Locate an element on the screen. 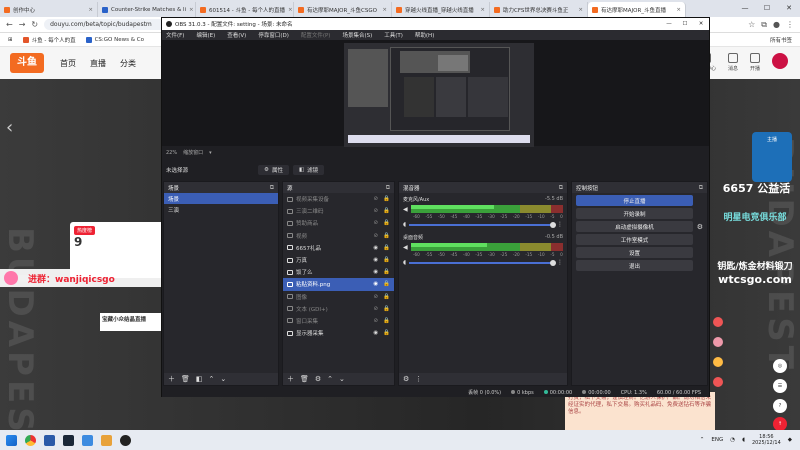 The width and height of the screenshot is (800, 450). obs-menu-item: 停靠窗口(D) is located at coordinates (273, 35).